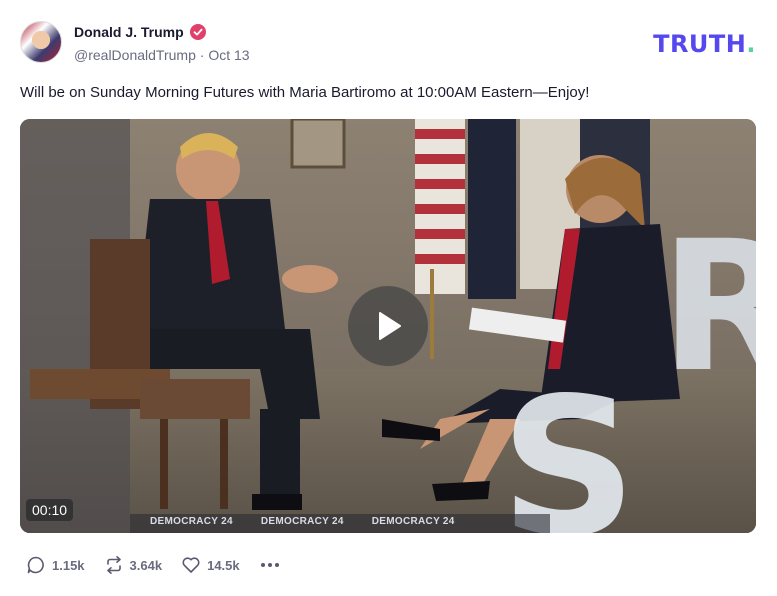 The height and width of the screenshot is (596, 777). What do you see at coordinates (129, 32) in the screenshot?
I see `author-name: Donald J. Trump` at bounding box center [129, 32].